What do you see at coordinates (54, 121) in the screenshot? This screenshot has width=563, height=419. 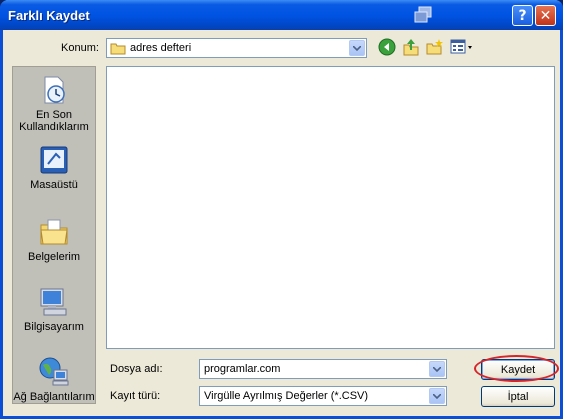 I see `place-label: En Son Kullandıklarım` at bounding box center [54, 121].